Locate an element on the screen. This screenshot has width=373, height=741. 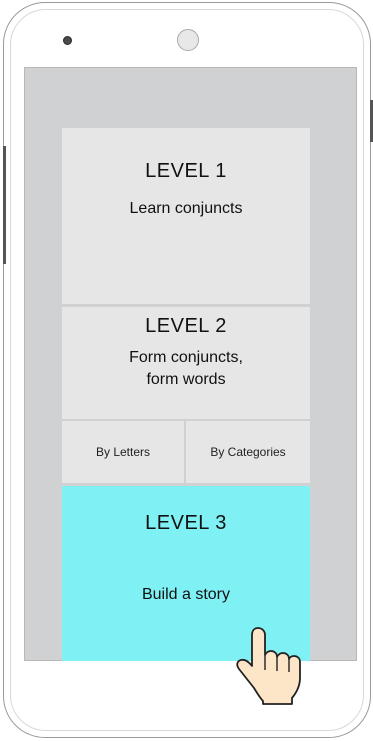
by-letters-label: By Letters is located at coordinates (123, 452).